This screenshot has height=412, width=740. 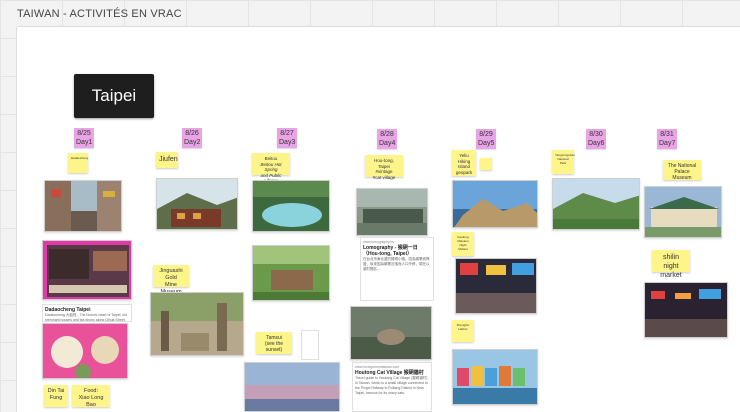 I want to click on day-tag-1: 8/25 Day1, so click(x=84, y=138).